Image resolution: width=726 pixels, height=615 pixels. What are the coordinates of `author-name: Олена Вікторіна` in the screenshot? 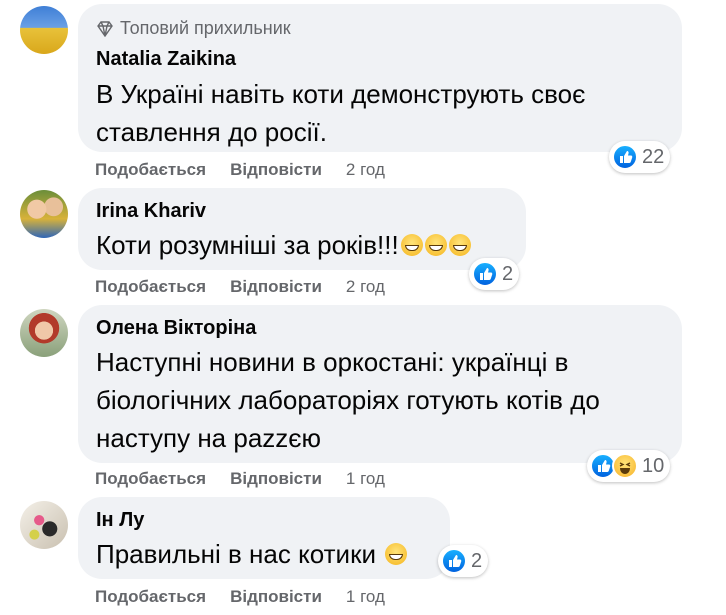 It's located at (176, 328).